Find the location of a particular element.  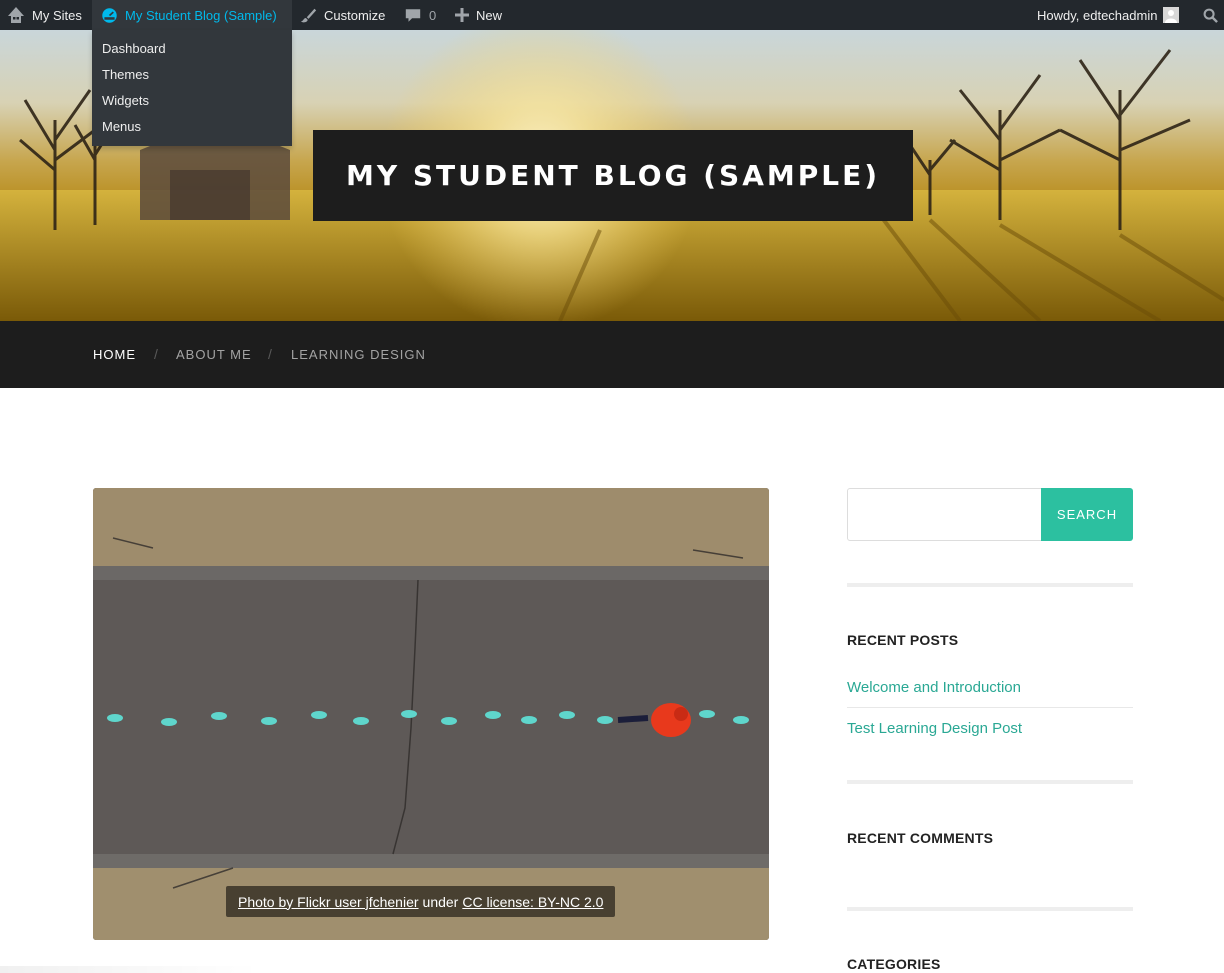

customize-link: Customize is located at coordinates (342, 15).